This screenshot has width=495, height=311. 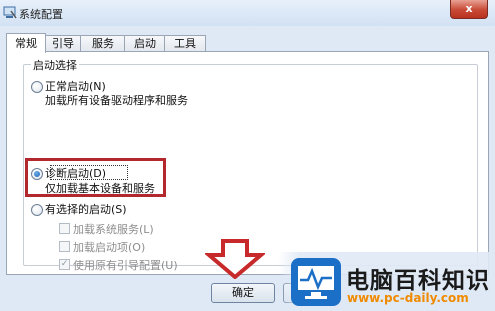 I want to click on normal-startup-radio, so click(x=37, y=87).